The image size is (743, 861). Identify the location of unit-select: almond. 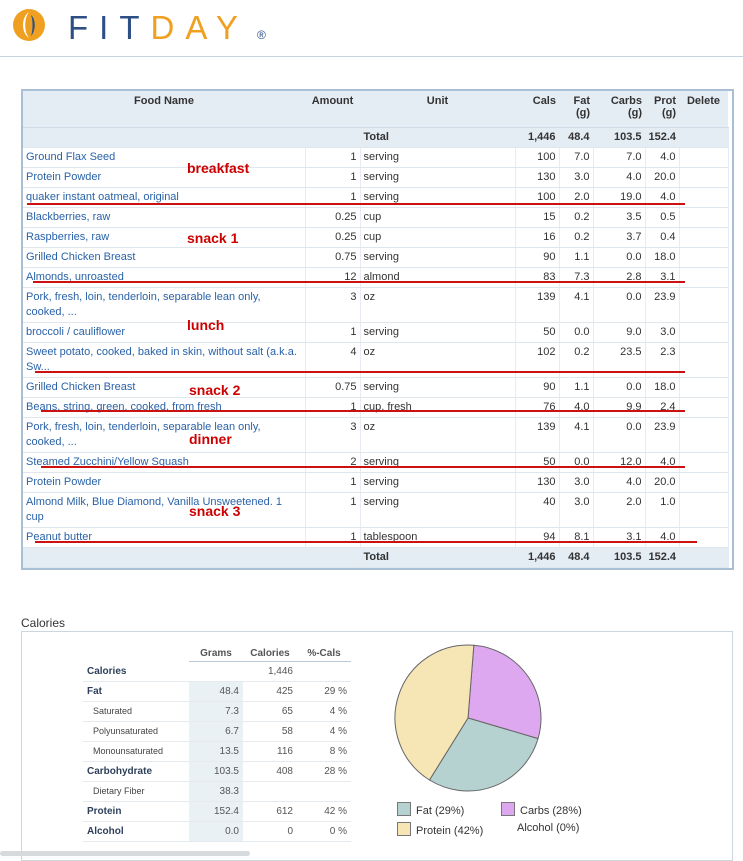
(438, 277).